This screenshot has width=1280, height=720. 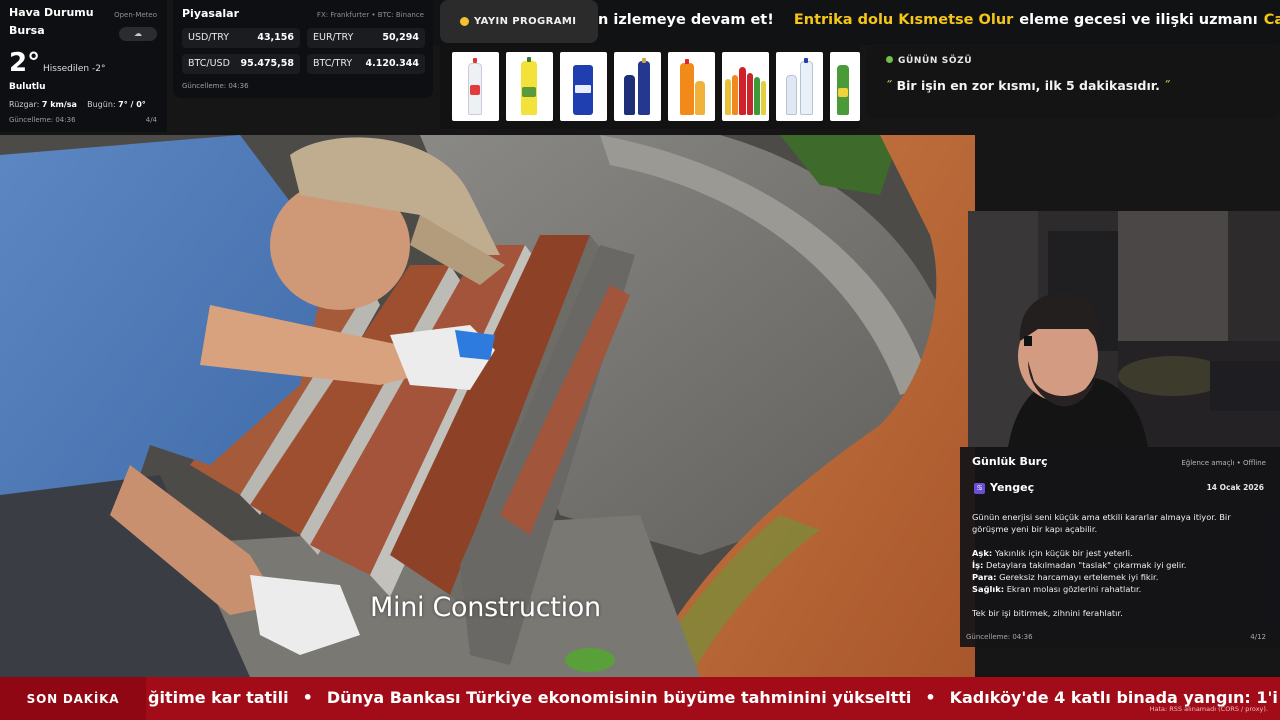 I want to click on today-value: 7° / 0°, so click(x=132, y=104).